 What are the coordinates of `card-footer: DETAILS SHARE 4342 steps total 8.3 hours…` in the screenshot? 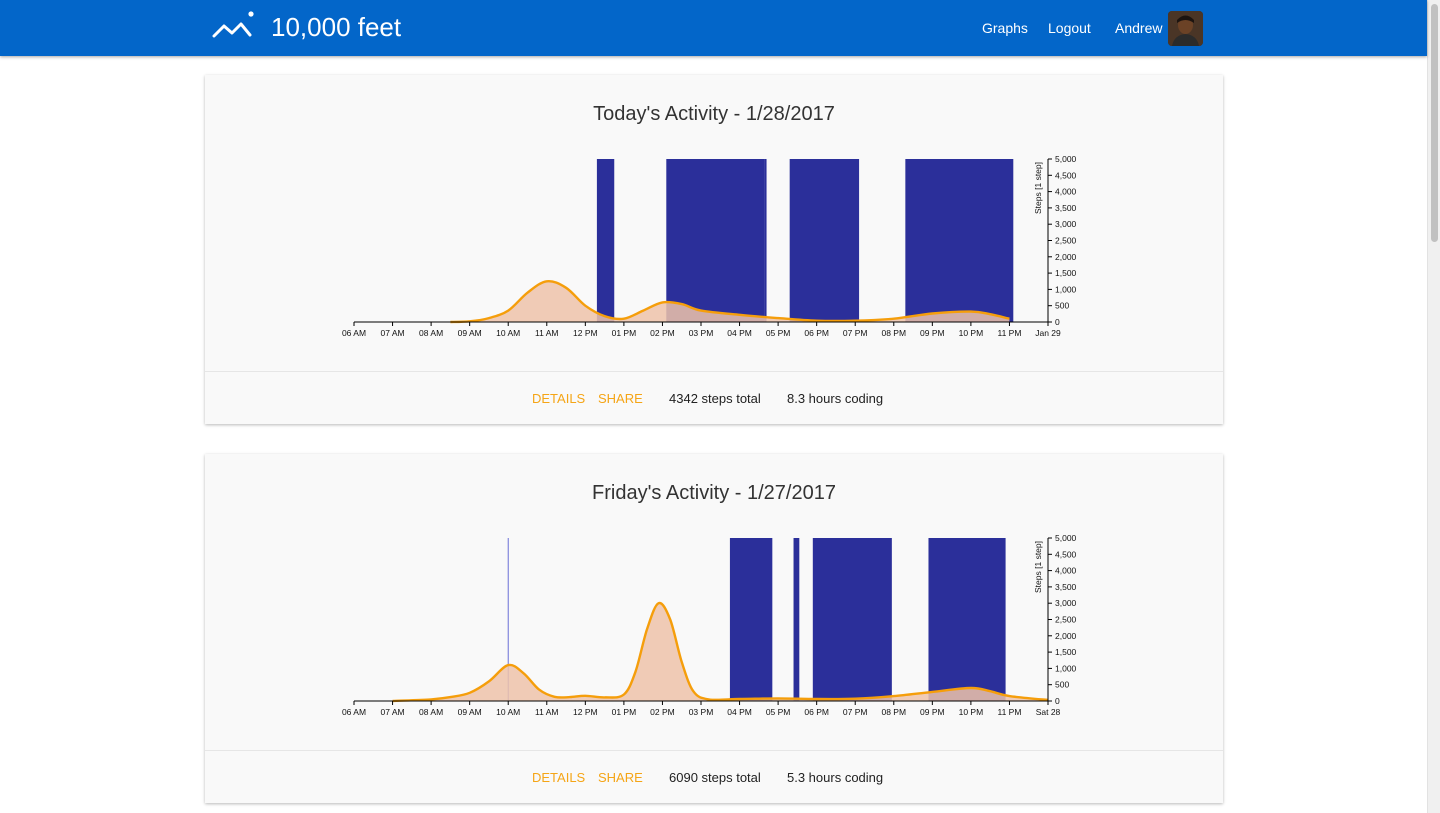 It's located at (714, 398).